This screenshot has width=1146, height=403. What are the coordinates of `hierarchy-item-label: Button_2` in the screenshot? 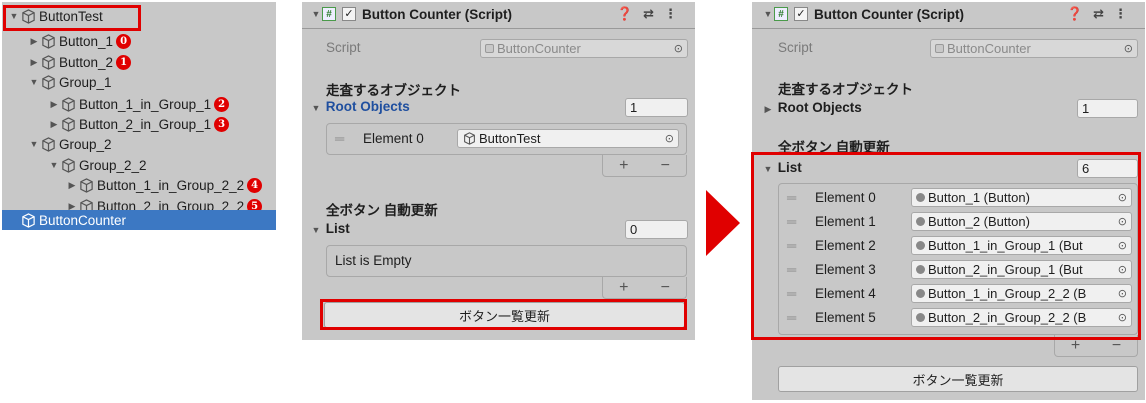 It's located at (86, 62).